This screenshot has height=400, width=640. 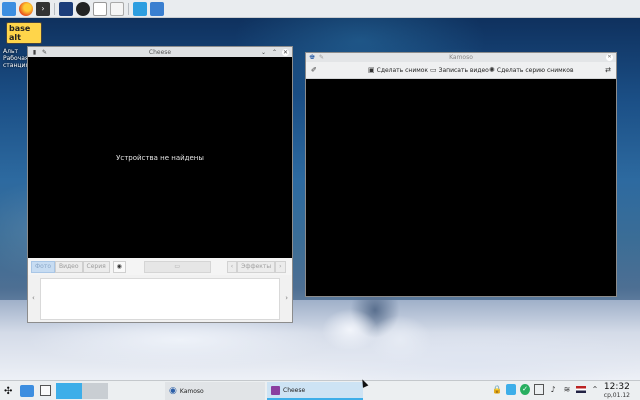 I want to click on record-video-label: Записать видео, so click(x=463, y=70).